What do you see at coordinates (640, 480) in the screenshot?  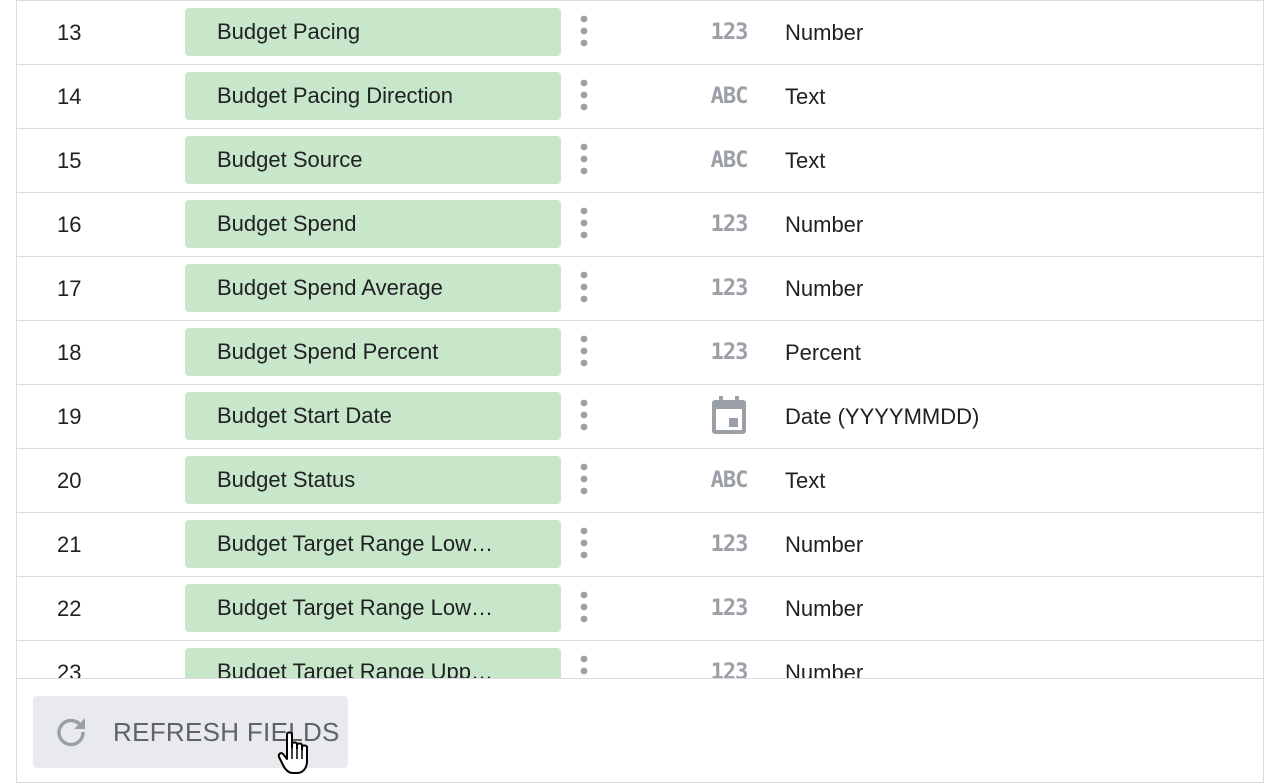 I see `table-row: 20 Budget Status ABC Text` at bounding box center [640, 480].